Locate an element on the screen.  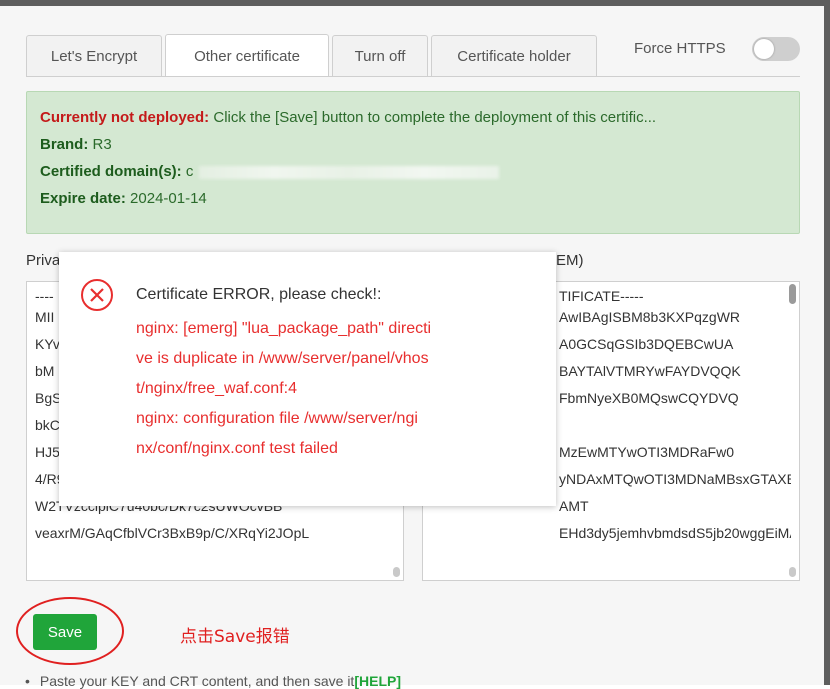
domain-value: c is located at coordinates (187, 171).